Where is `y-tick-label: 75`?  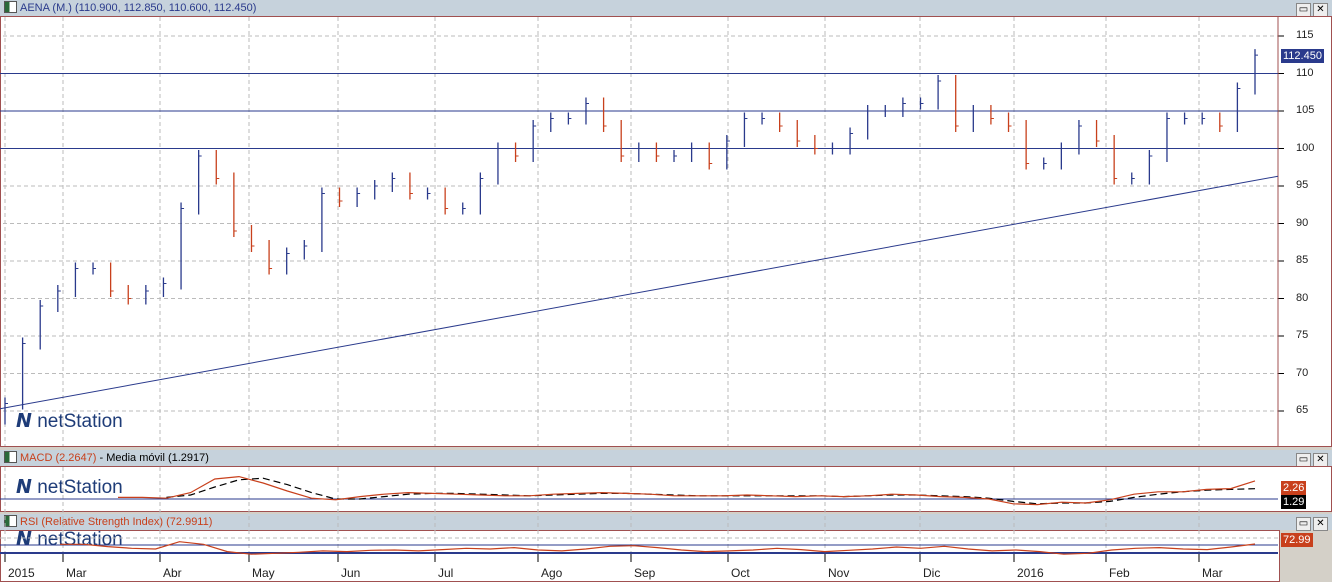 y-tick-label: 75 is located at coordinates (1302, 335).